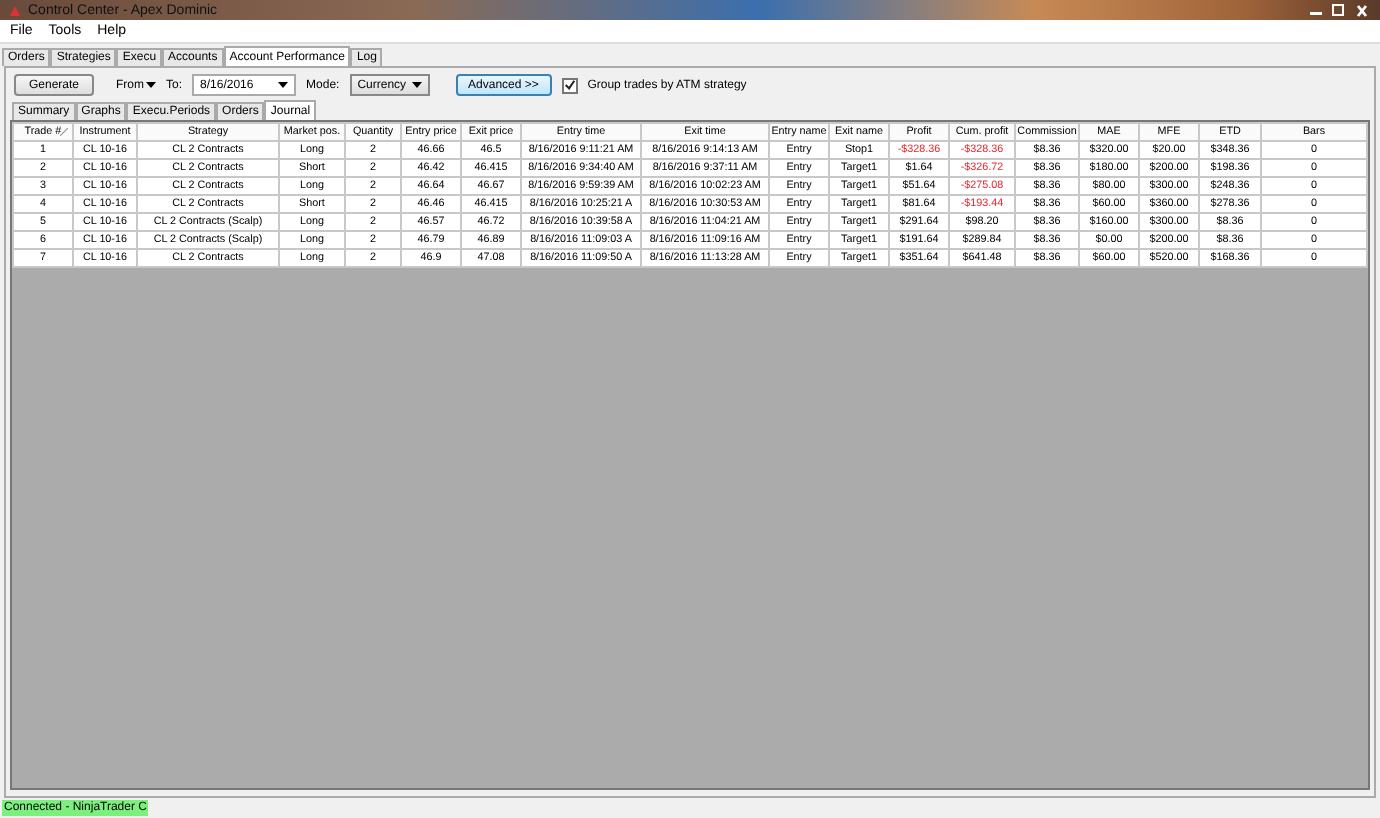  I want to click on close-icon, so click(1362, 10).